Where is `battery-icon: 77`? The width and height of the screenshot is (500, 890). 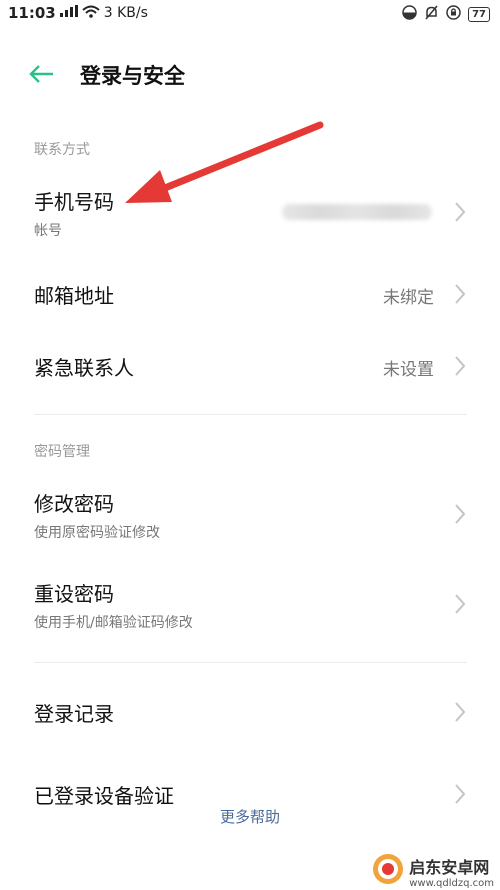
battery-icon: 77 is located at coordinates (479, 14).